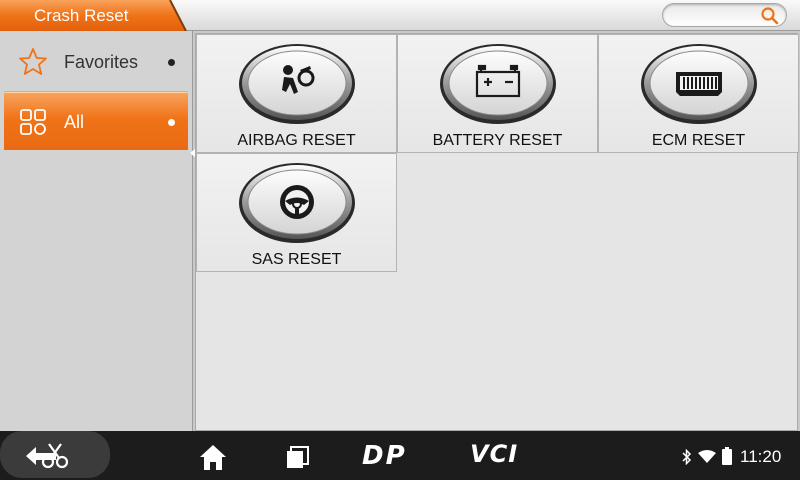  What do you see at coordinates (498, 83) in the screenshot?
I see `battery-reset-button` at bounding box center [498, 83].